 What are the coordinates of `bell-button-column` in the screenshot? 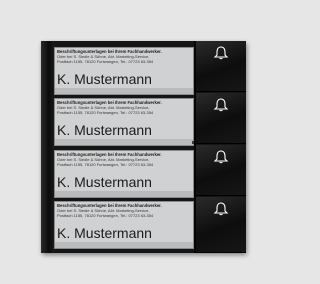 It's located at (221, 147).